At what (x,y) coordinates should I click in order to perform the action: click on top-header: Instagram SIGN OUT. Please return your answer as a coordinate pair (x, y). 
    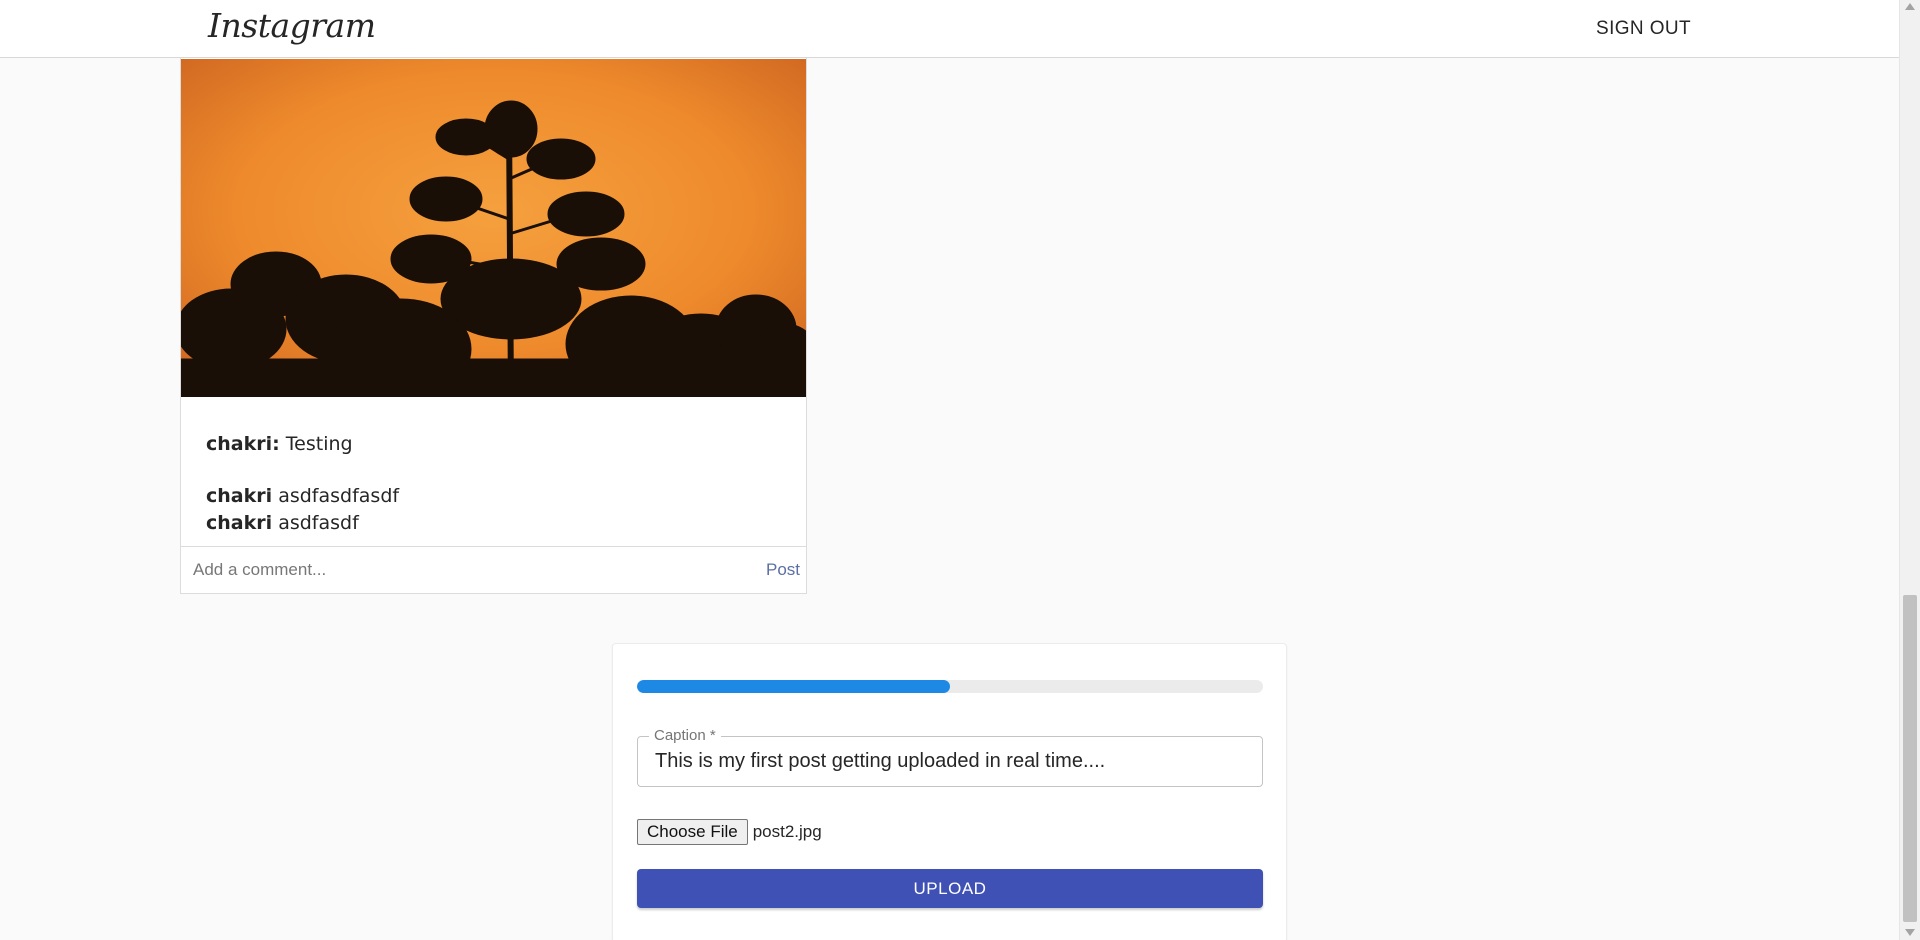
    Looking at the image, I should click on (949, 29).